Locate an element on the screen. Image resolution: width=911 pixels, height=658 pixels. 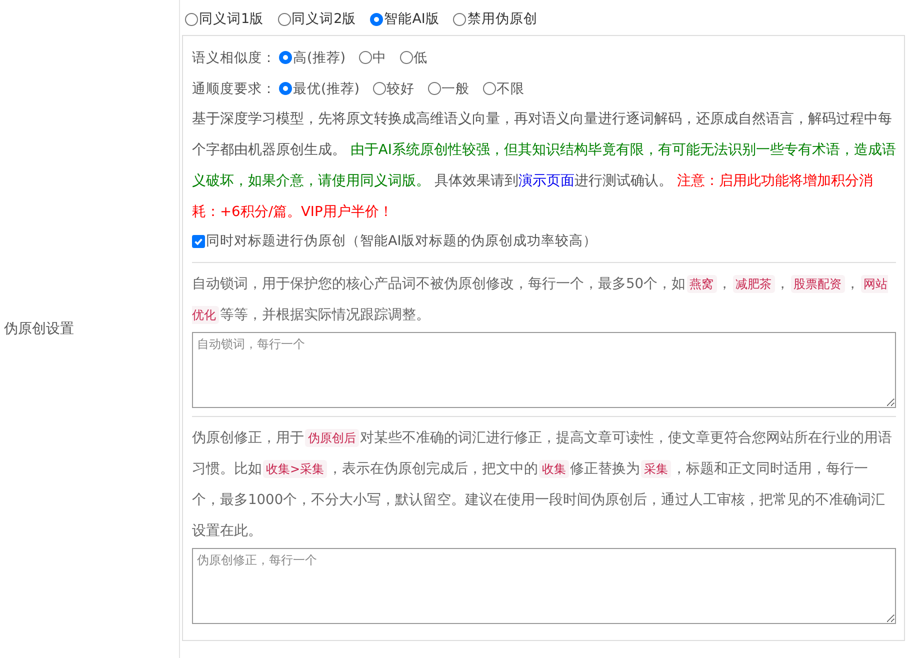
option-label: 通顺度要求： is located at coordinates (234, 89).